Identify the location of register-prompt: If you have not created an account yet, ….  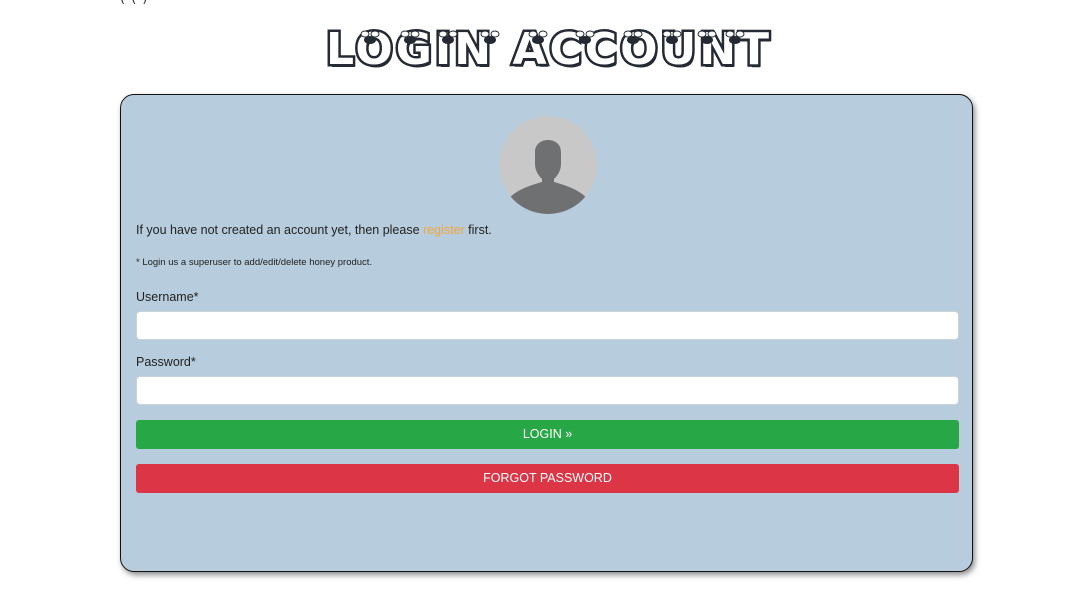
(314, 230).